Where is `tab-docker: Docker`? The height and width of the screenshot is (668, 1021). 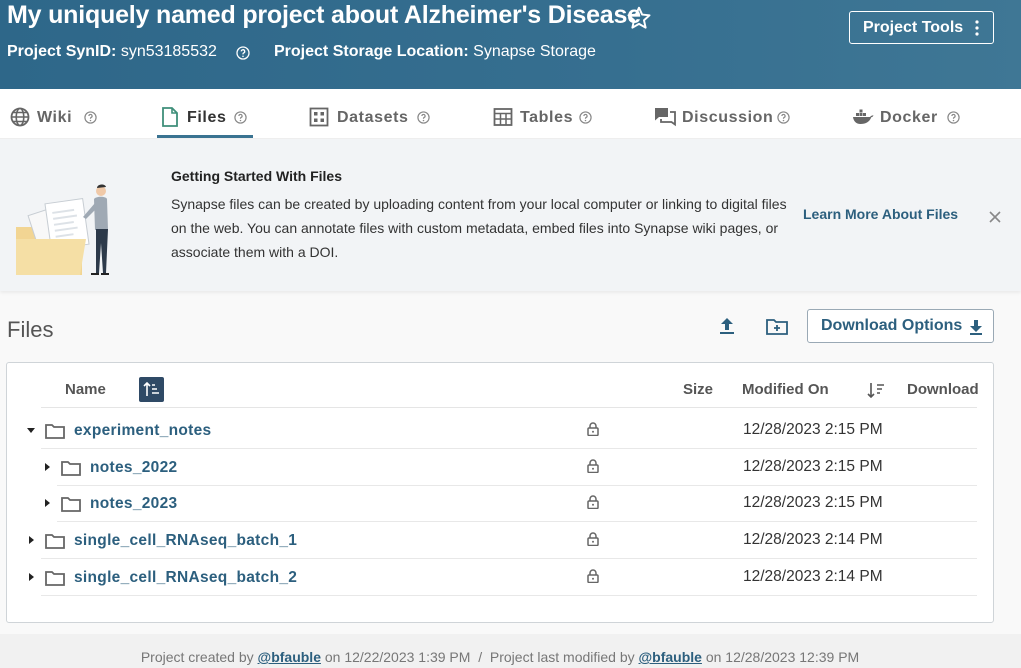
tab-docker: Docker is located at coordinates (908, 114).